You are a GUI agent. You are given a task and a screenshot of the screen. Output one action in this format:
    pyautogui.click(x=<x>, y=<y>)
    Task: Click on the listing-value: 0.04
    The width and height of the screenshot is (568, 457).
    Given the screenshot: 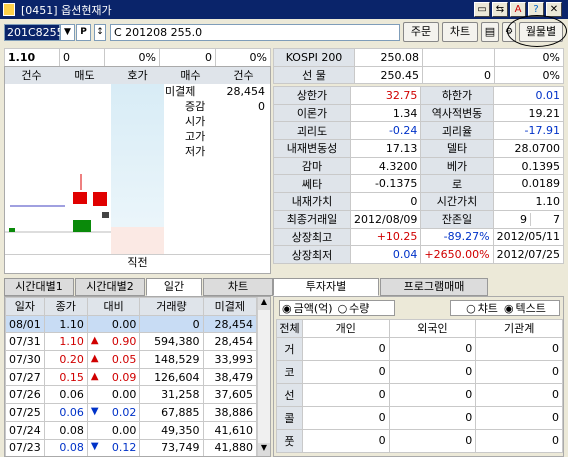 What is the action you would take?
    pyautogui.click(x=386, y=254)
    